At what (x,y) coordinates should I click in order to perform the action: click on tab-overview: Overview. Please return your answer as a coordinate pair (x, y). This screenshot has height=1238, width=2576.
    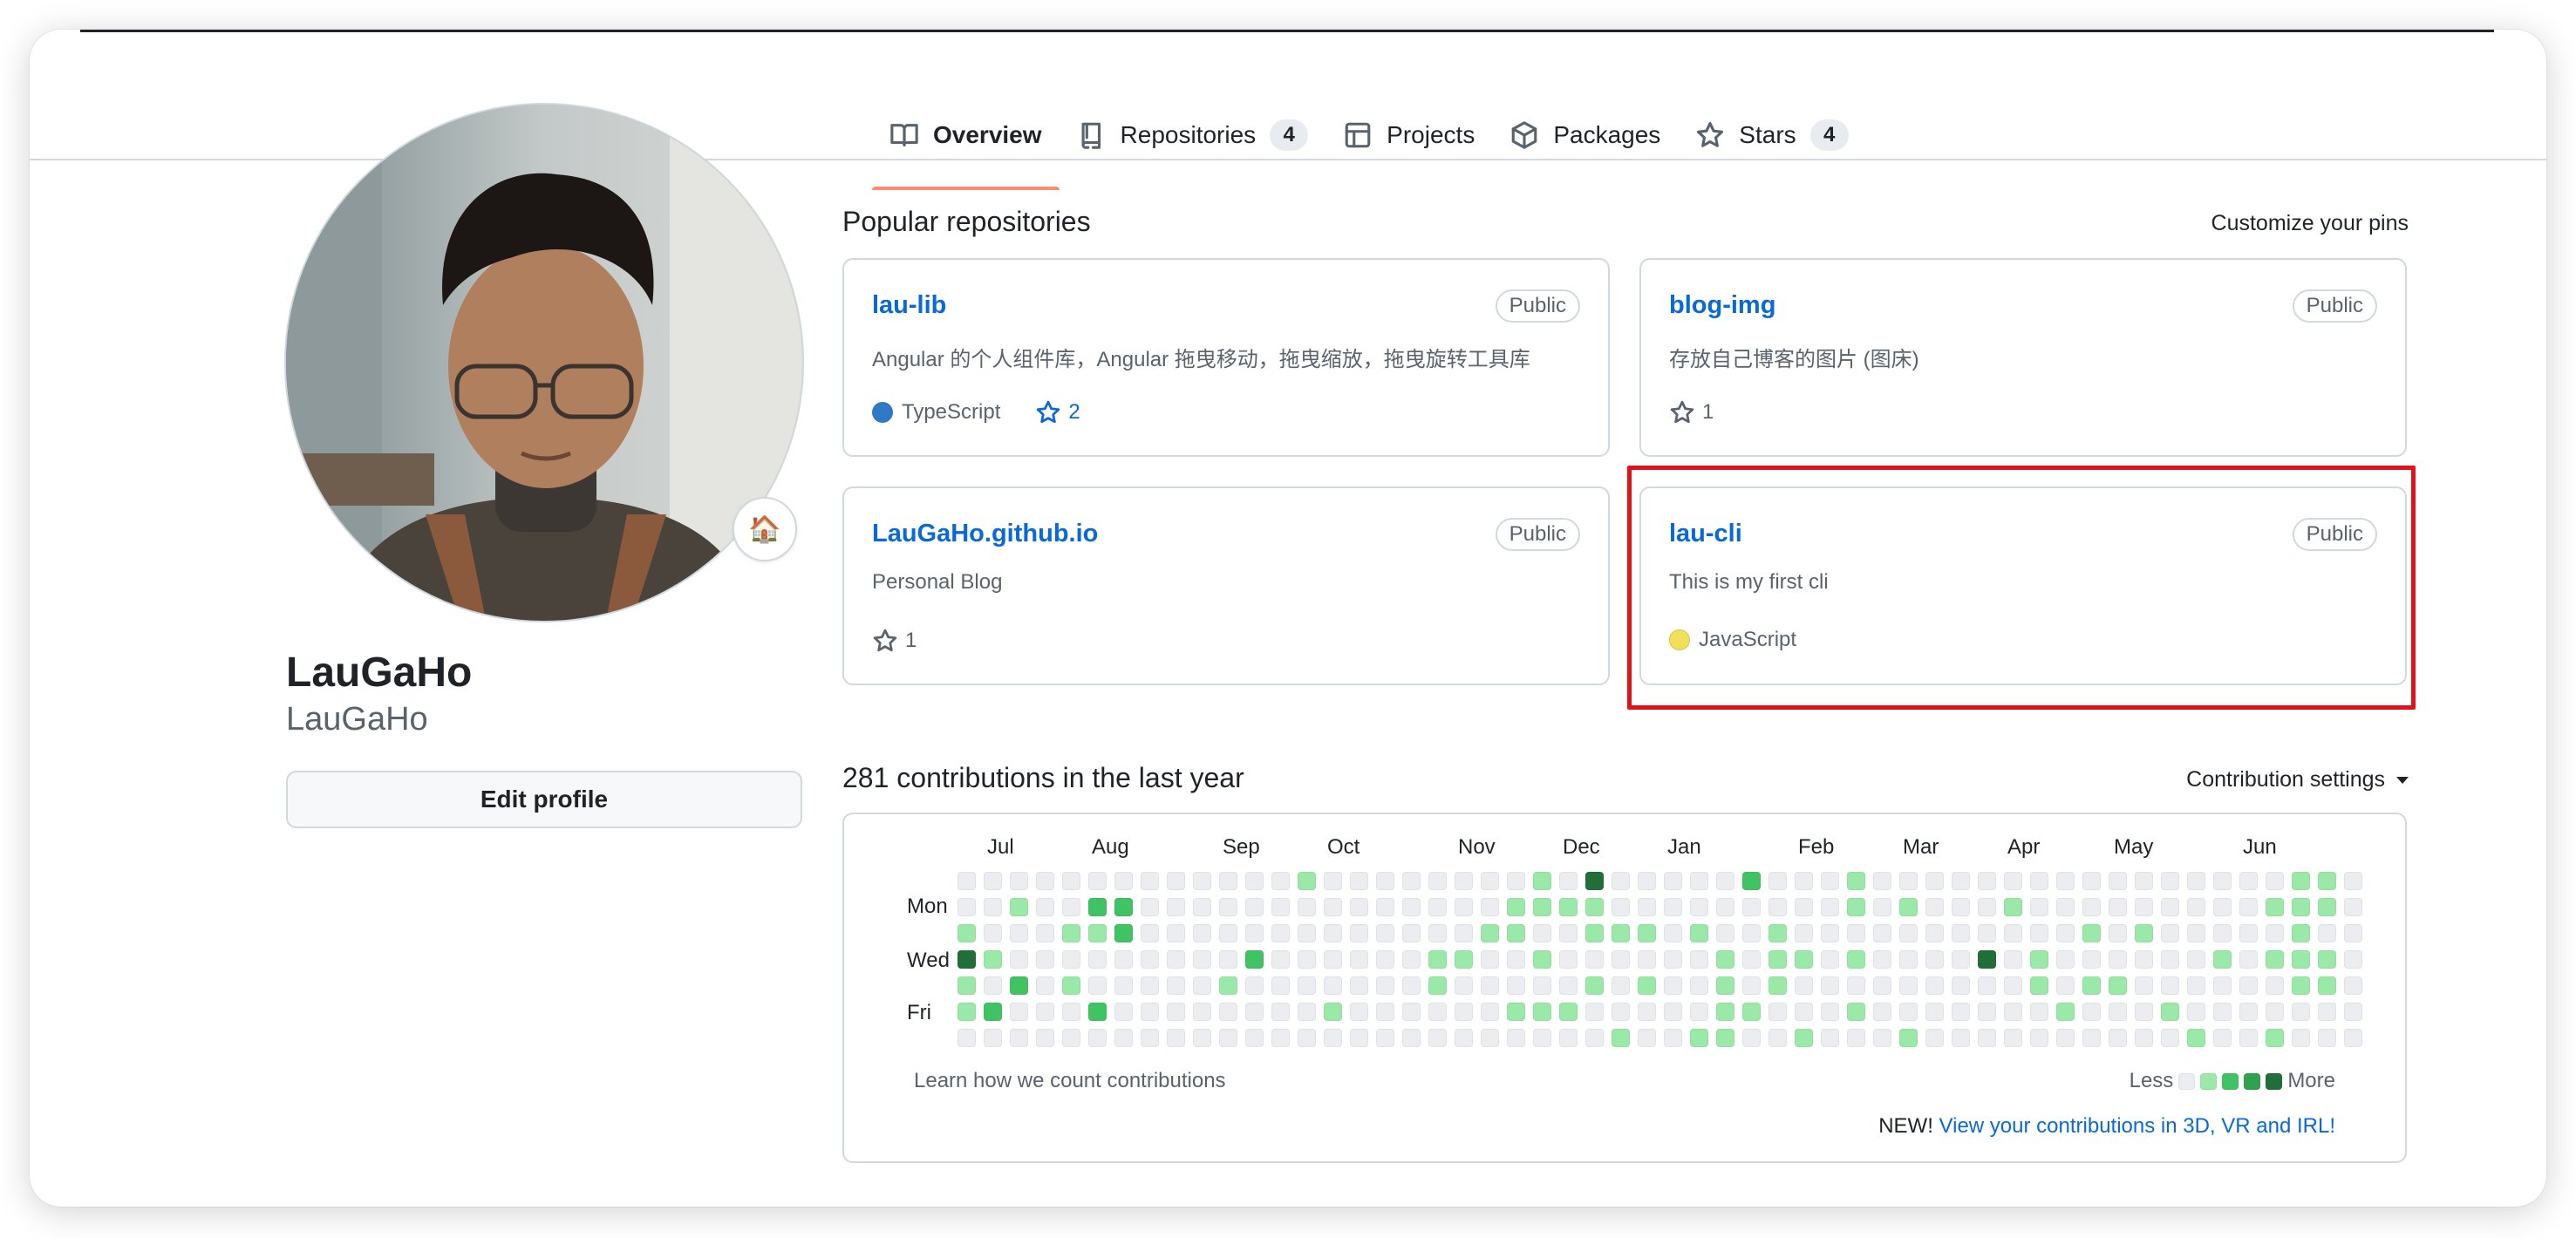
    Looking at the image, I should click on (966, 136).